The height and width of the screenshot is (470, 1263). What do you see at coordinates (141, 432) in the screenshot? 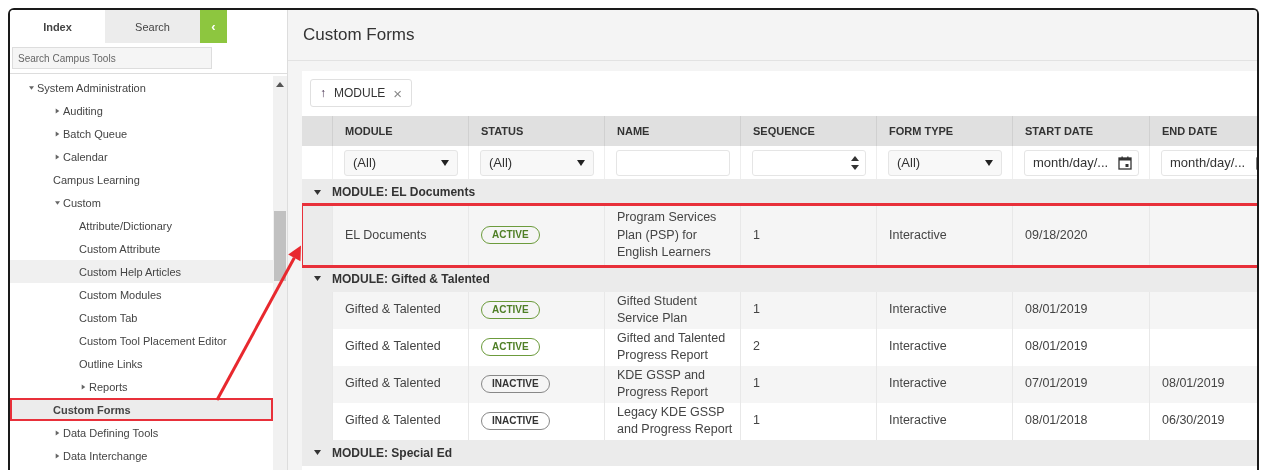
I see `tree-item: Data Defining Tools` at bounding box center [141, 432].